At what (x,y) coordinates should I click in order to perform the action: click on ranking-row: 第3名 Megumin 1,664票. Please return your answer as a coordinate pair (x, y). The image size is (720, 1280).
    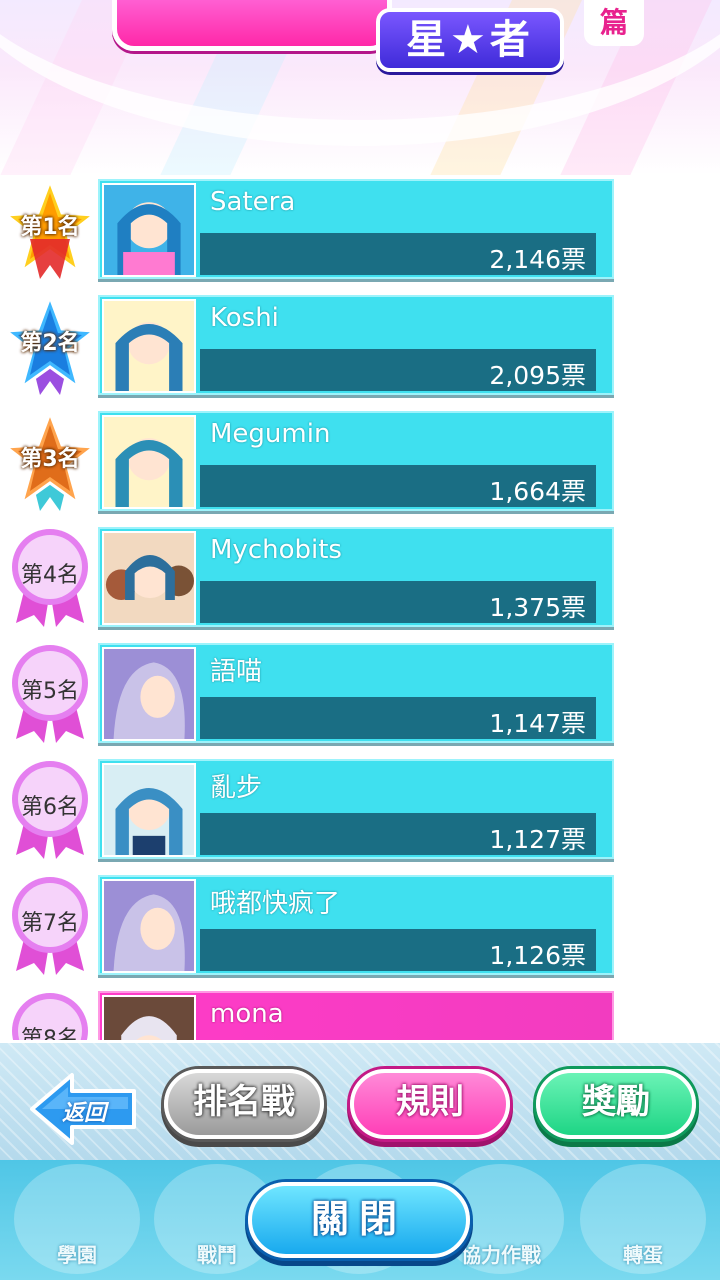
    Looking at the image, I should click on (360, 462).